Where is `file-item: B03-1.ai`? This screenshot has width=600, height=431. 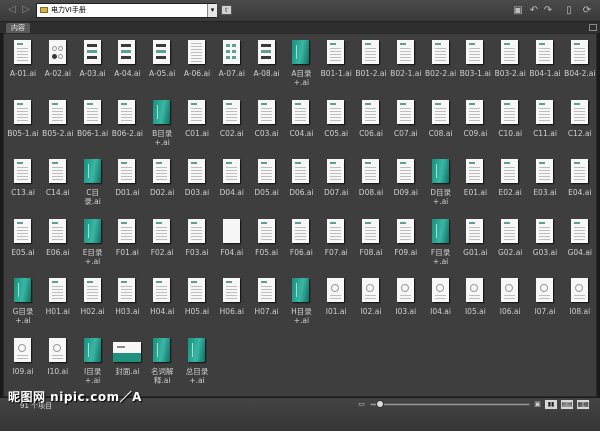
file-item: B03-1.ai is located at coordinates (475, 65).